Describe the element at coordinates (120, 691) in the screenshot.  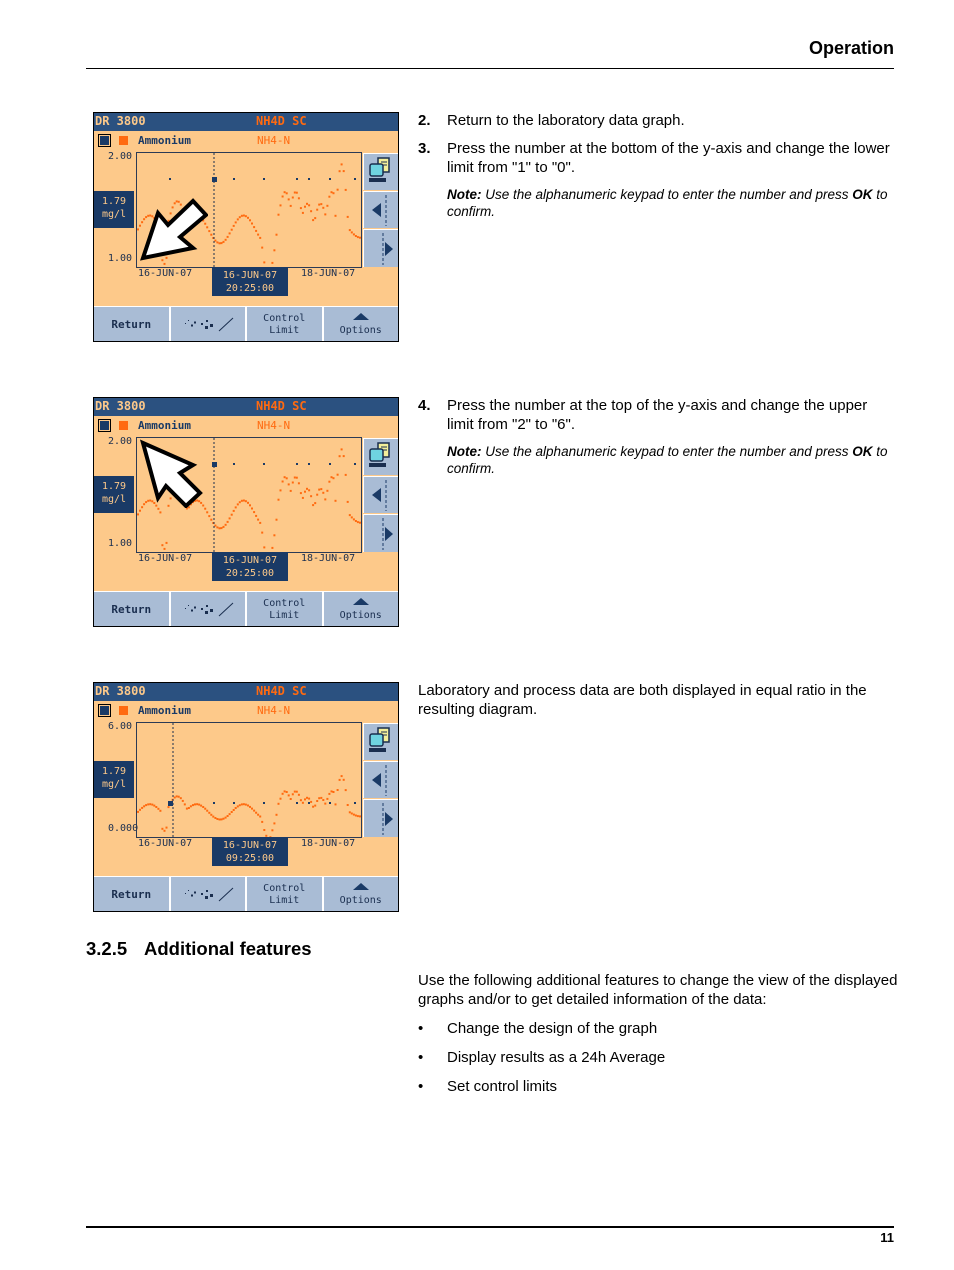
I see `instrument-model: DR 3800` at that location.